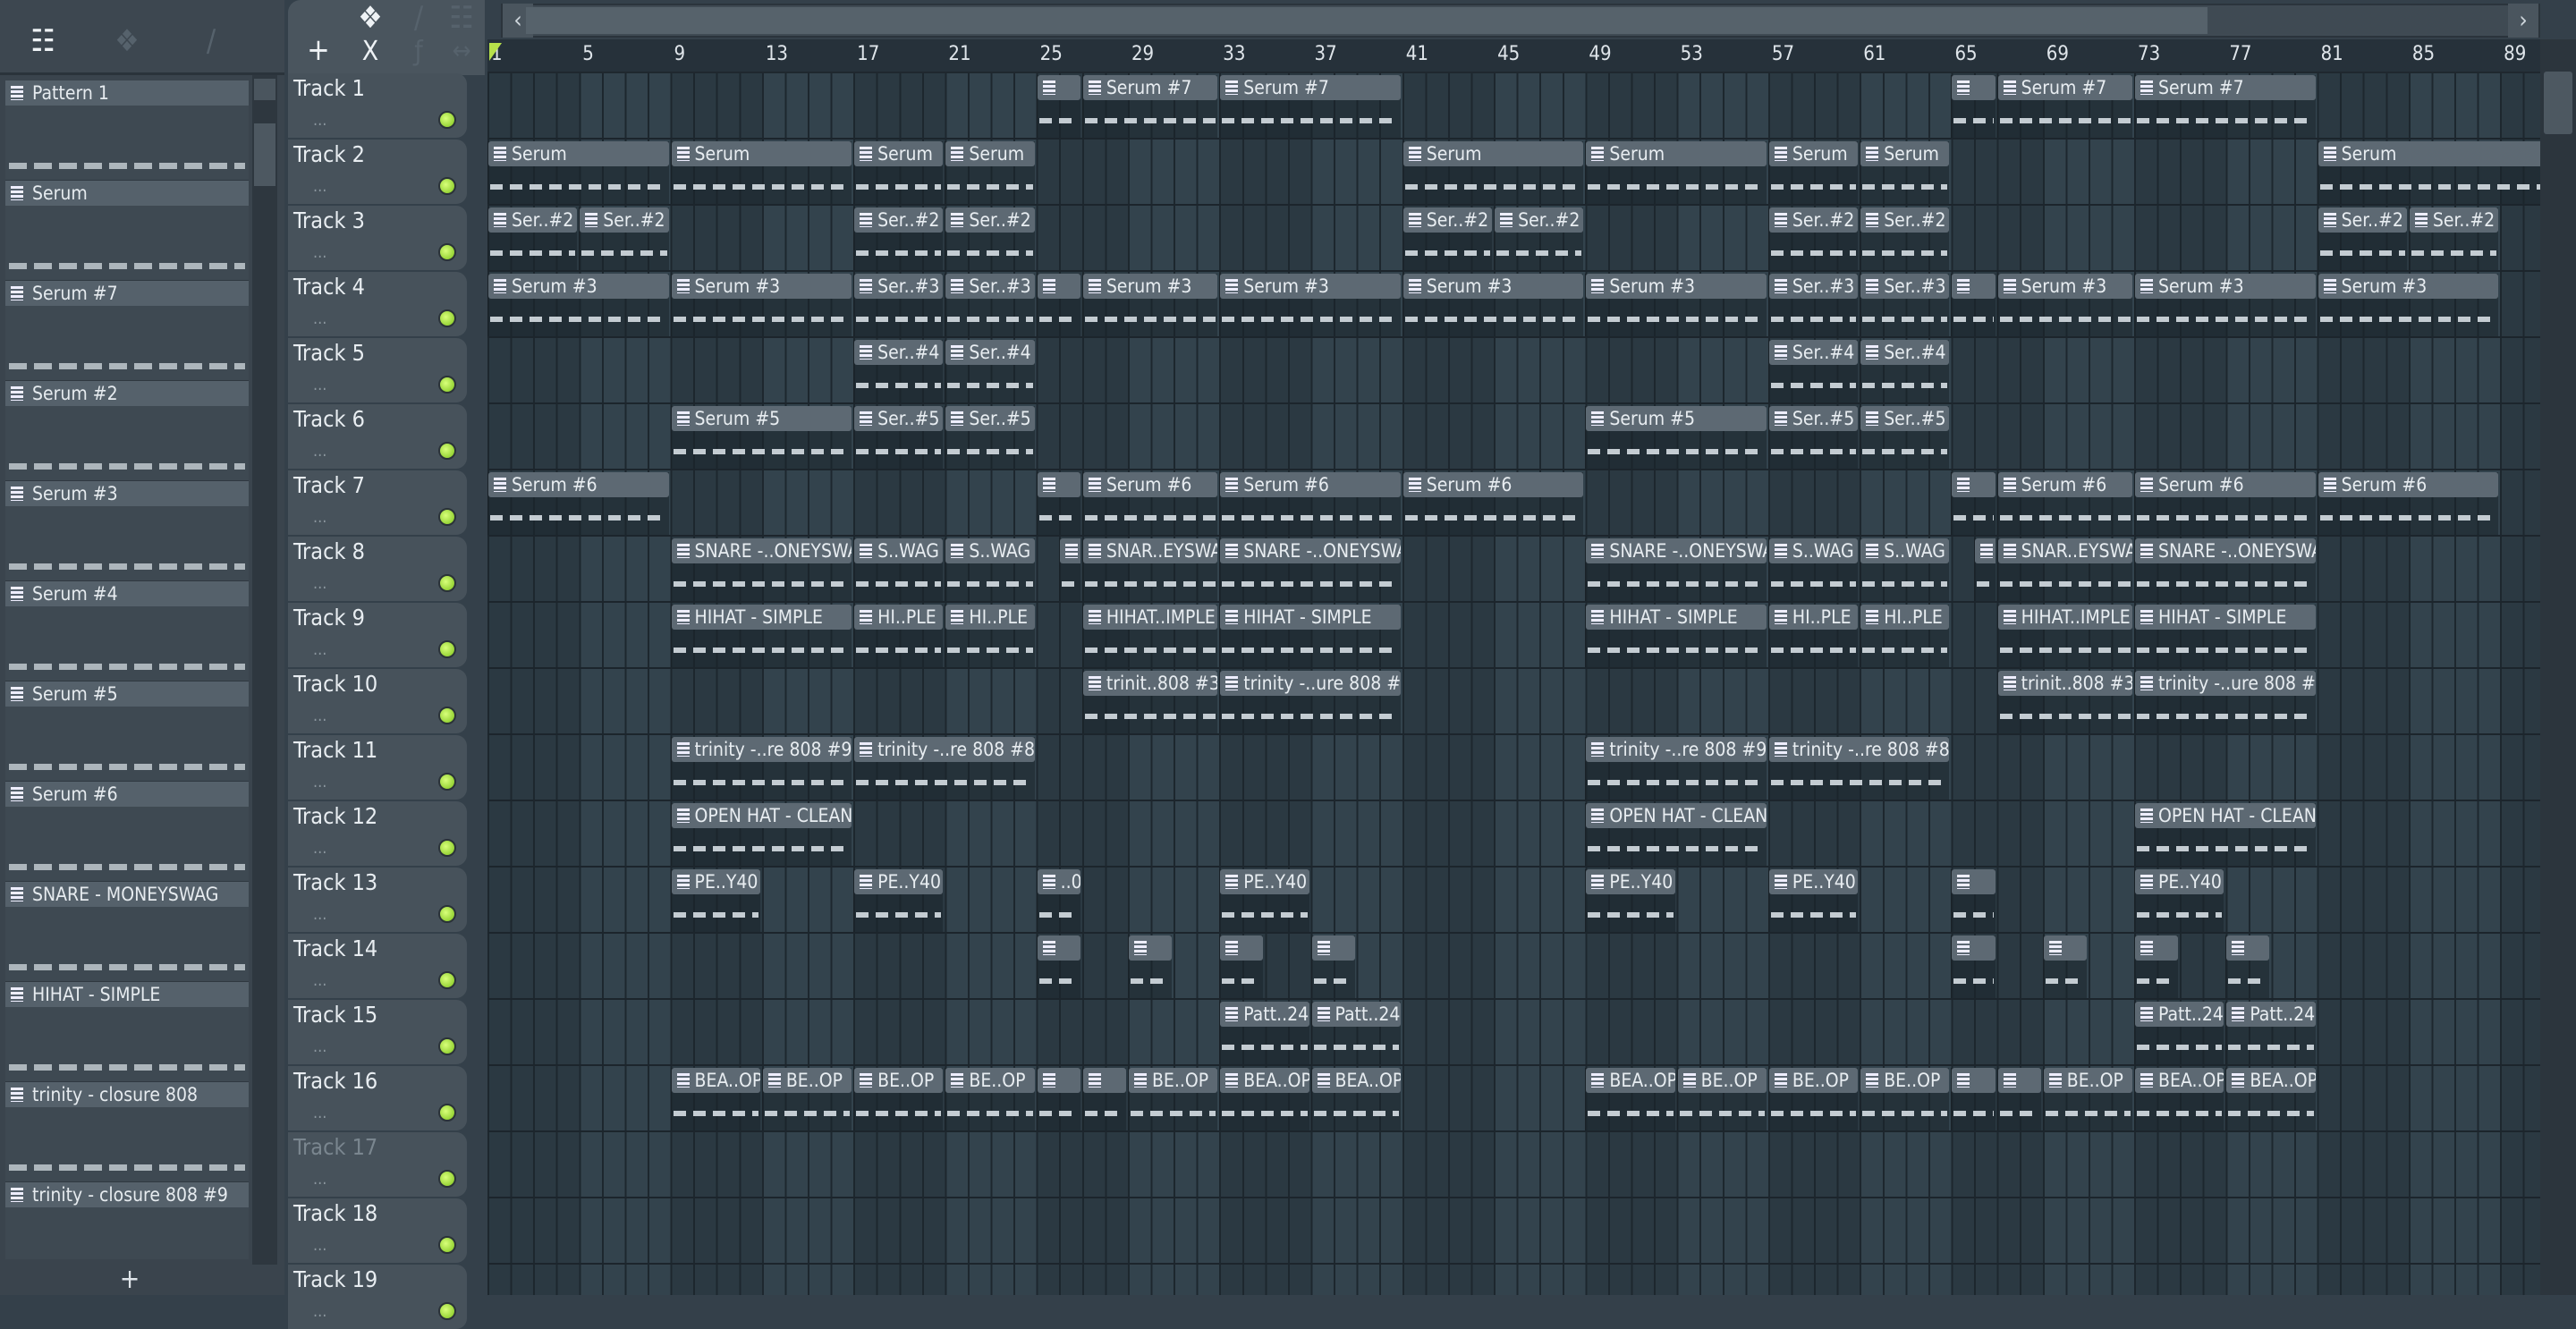  Describe the element at coordinates (1813, 636) in the screenshot. I see `pattern-clip: HI..PLE` at that location.